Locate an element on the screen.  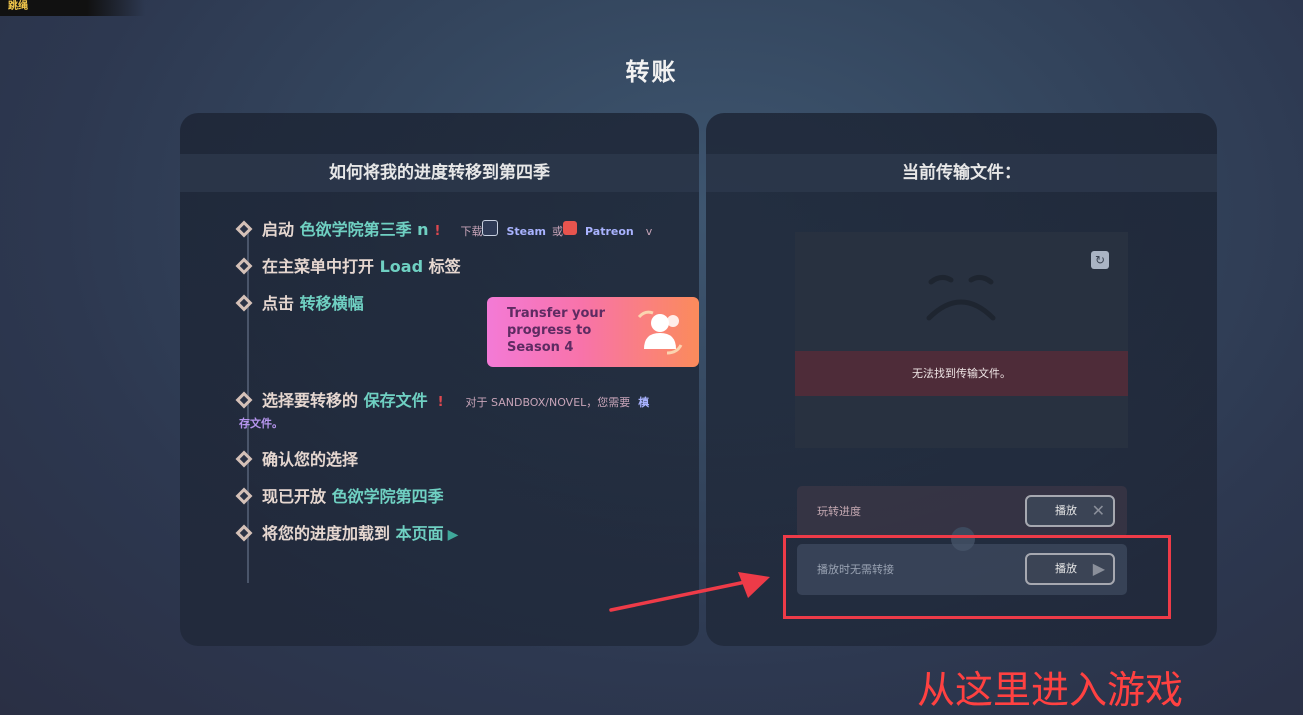
annotation-caption: 从这里进入游戏 is located at coordinates (1050, 690).